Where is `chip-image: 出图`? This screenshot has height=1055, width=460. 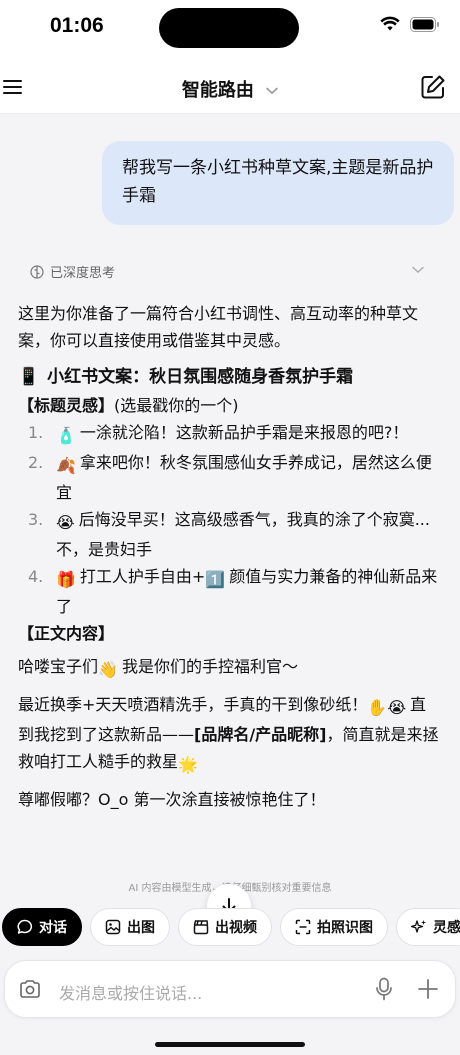
chip-image: 出图 is located at coordinates (130, 927).